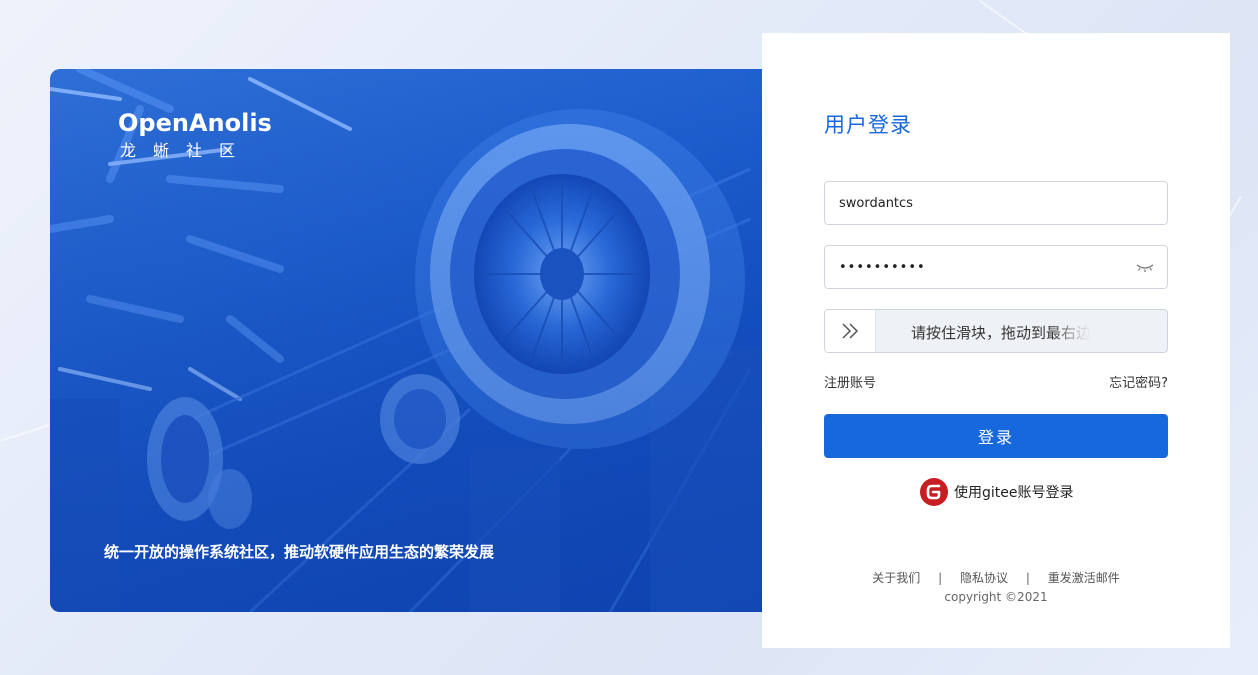 The image size is (1258, 675). I want to click on gitee-login-label: 使用gitee账号登录, so click(1014, 493).